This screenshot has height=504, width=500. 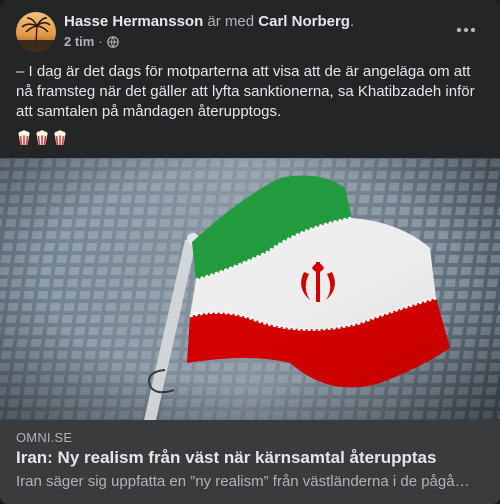 What do you see at coordinates (466, 30) in the screenshot?
I see `more-options-icon` at bounding box center [466, 30].